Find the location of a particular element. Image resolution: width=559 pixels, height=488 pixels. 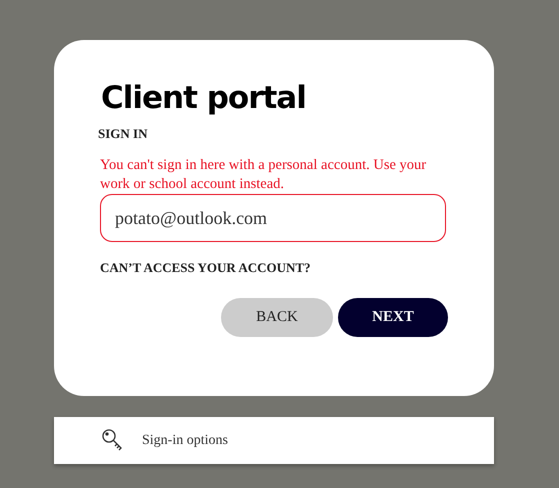

sign-in-options-bar: Sign-in options is located at coordinates (274, 440).